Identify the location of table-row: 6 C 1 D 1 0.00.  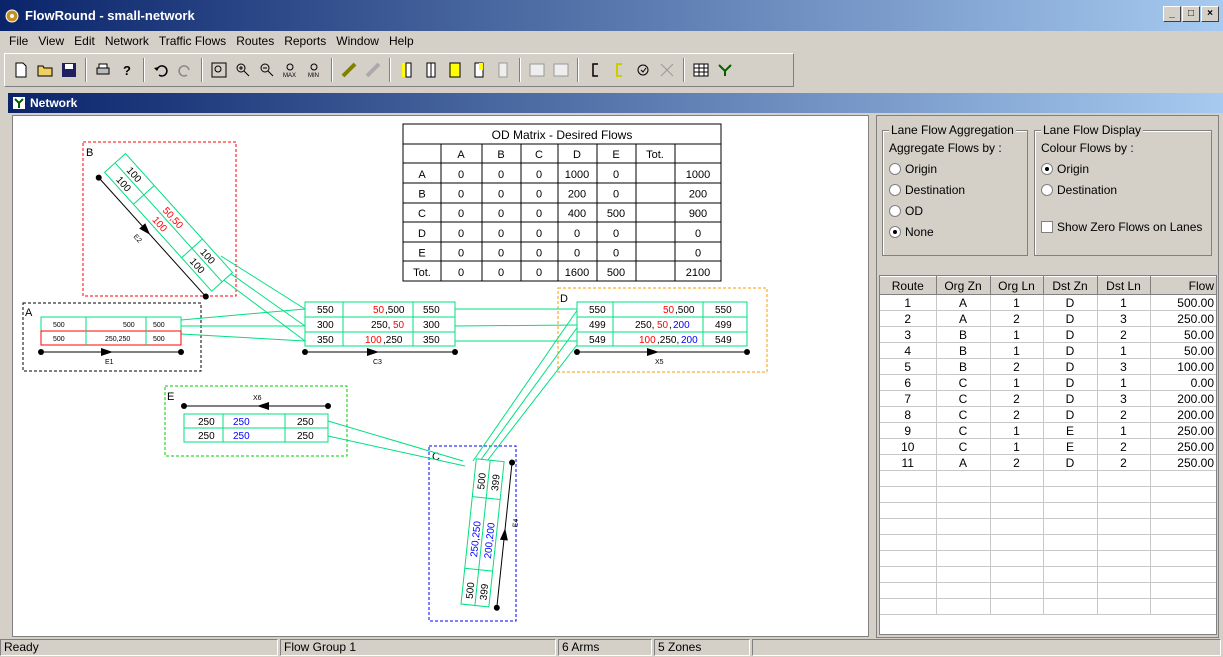
(1048, 382).